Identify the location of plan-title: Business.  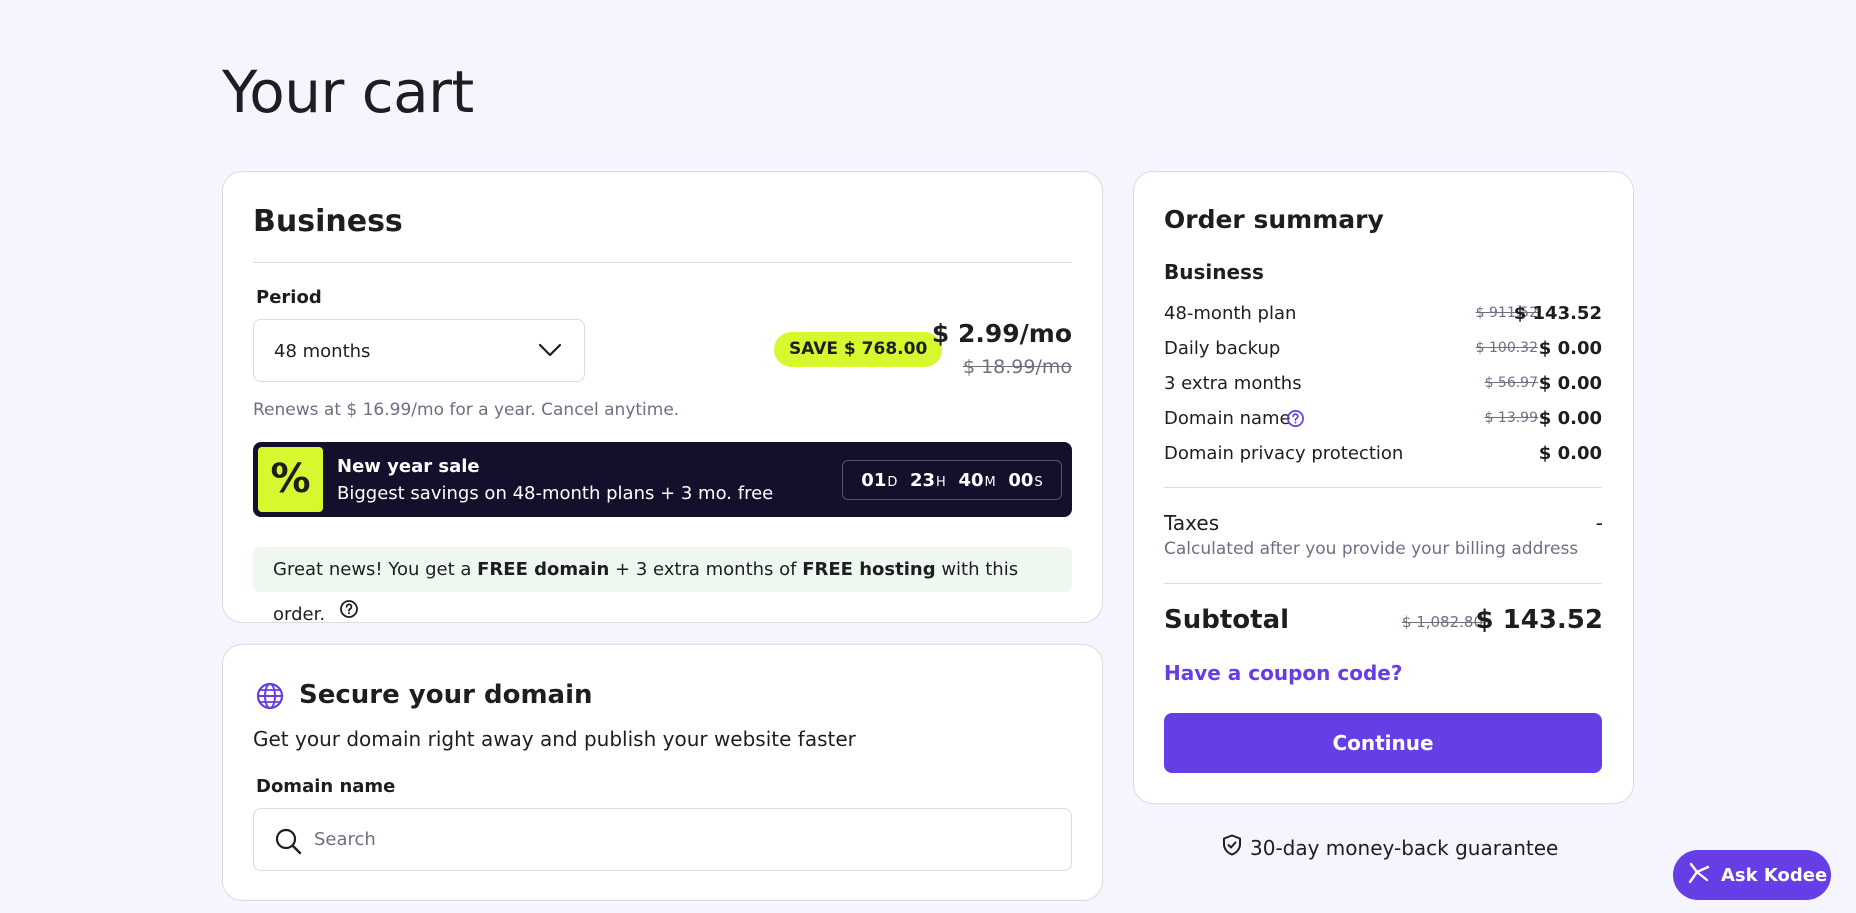
(328, 221).